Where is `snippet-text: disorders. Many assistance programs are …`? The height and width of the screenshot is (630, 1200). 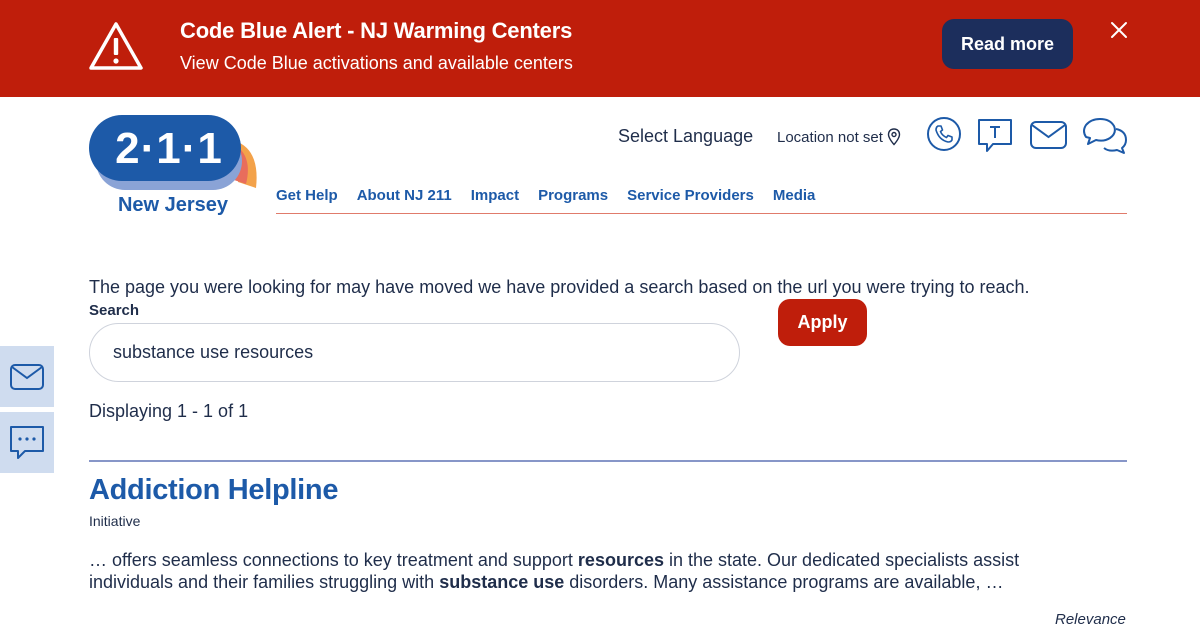 snippet-text: disorders. Many assistance programs are … is located at coordinates (784, 582).